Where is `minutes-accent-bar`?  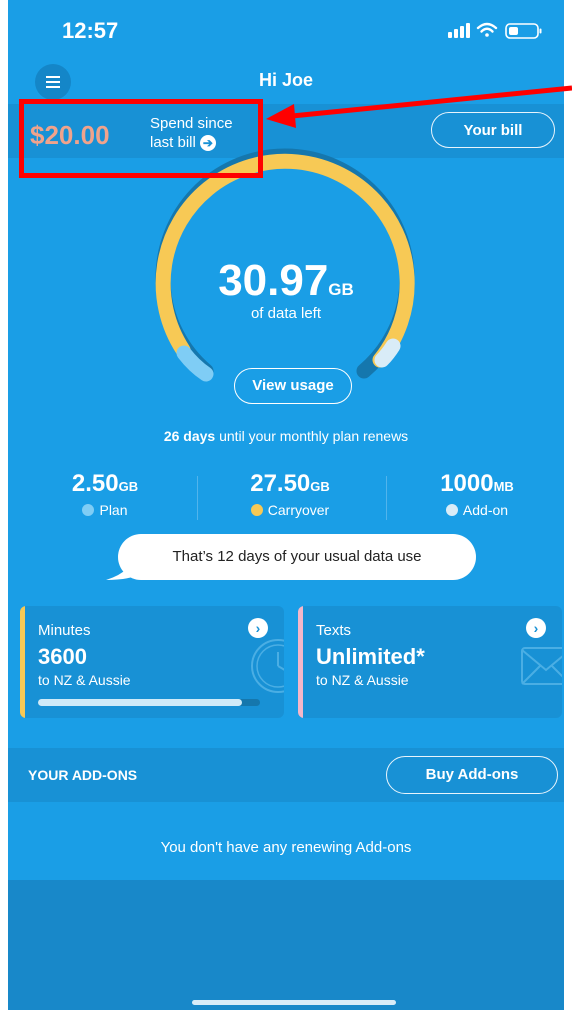
minutes-accent-bar is located at coordinates (22, 662).